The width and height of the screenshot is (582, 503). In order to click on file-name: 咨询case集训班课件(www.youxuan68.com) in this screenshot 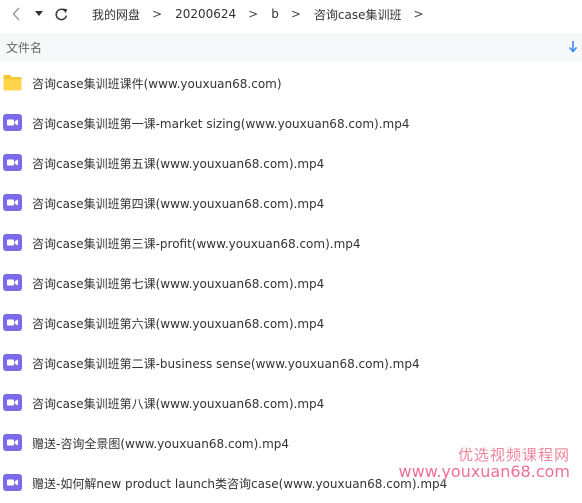, I will do `click(157, 83)`.